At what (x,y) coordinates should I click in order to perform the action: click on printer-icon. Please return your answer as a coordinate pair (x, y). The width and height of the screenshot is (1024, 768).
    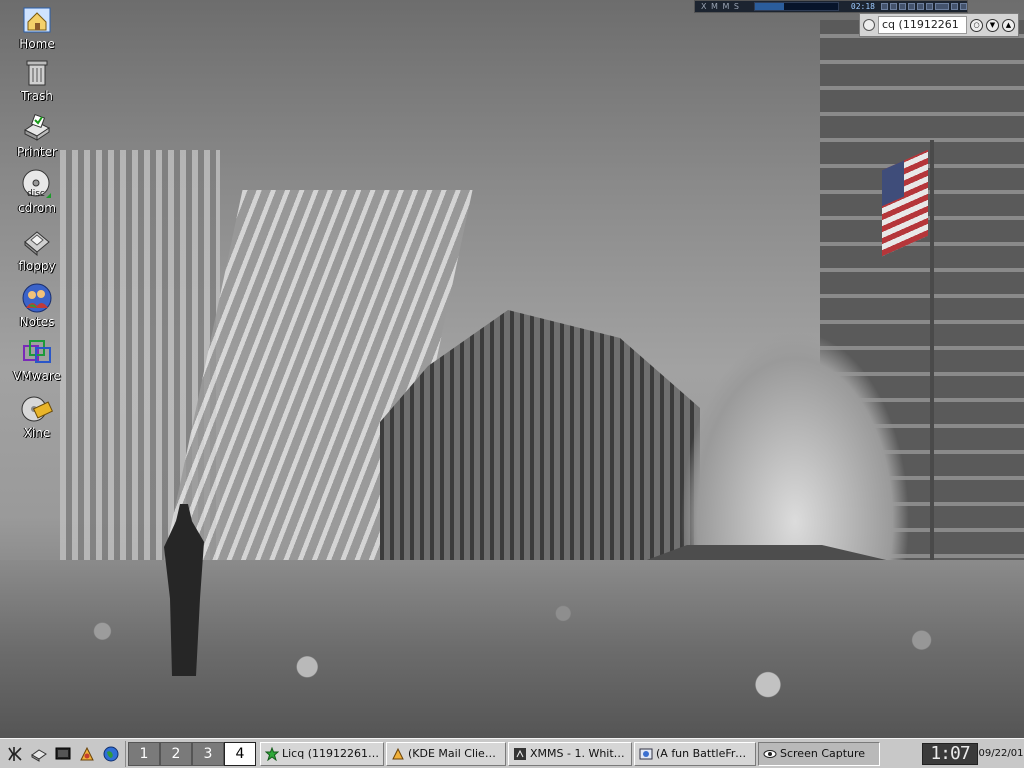
    Looking at the image, I should click on (37, 128).